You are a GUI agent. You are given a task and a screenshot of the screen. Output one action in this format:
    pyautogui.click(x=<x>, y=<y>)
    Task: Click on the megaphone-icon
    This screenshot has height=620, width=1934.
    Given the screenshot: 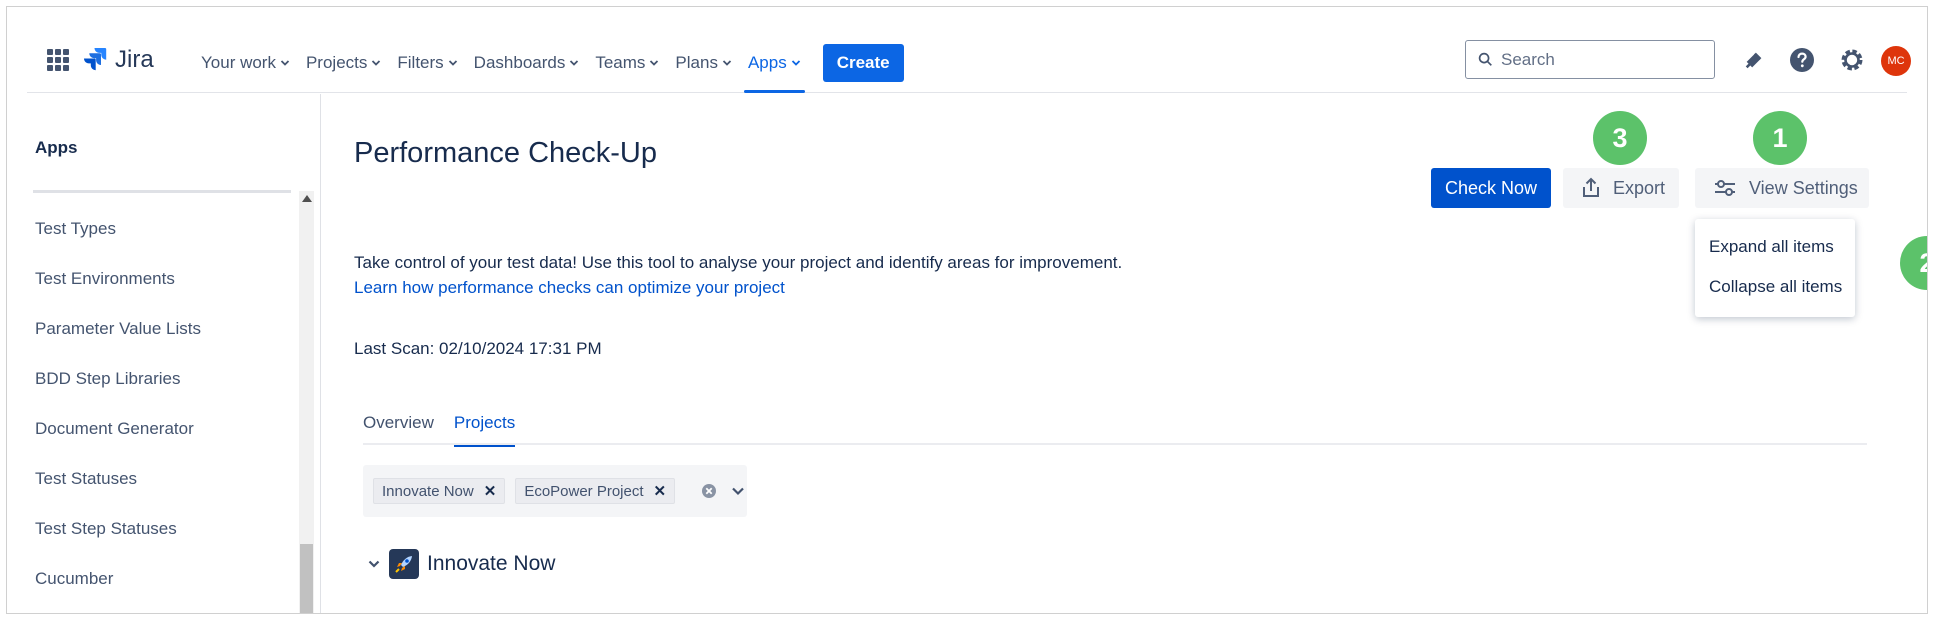 What is the action you would take?
    pyautogui.click(x=1753, y=60)
    